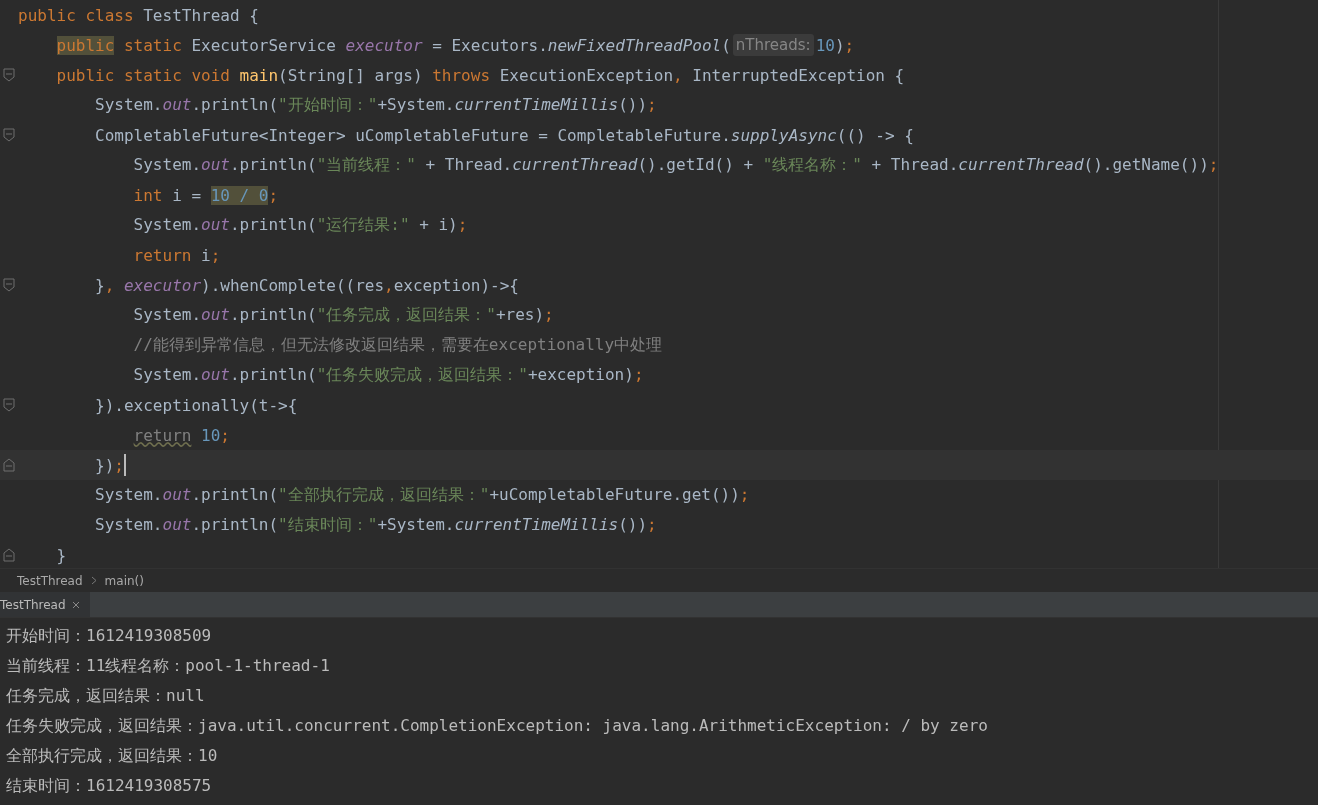 Image resolution: width=1318 pixels, height=805 pixels. Describe the element at coordinates (504, 135) in the screenshot. I see `code-text: CompletableFuture<Integer> uCompletableFuture = CompletableFuture.supplyAsync(() -> {` at that location.